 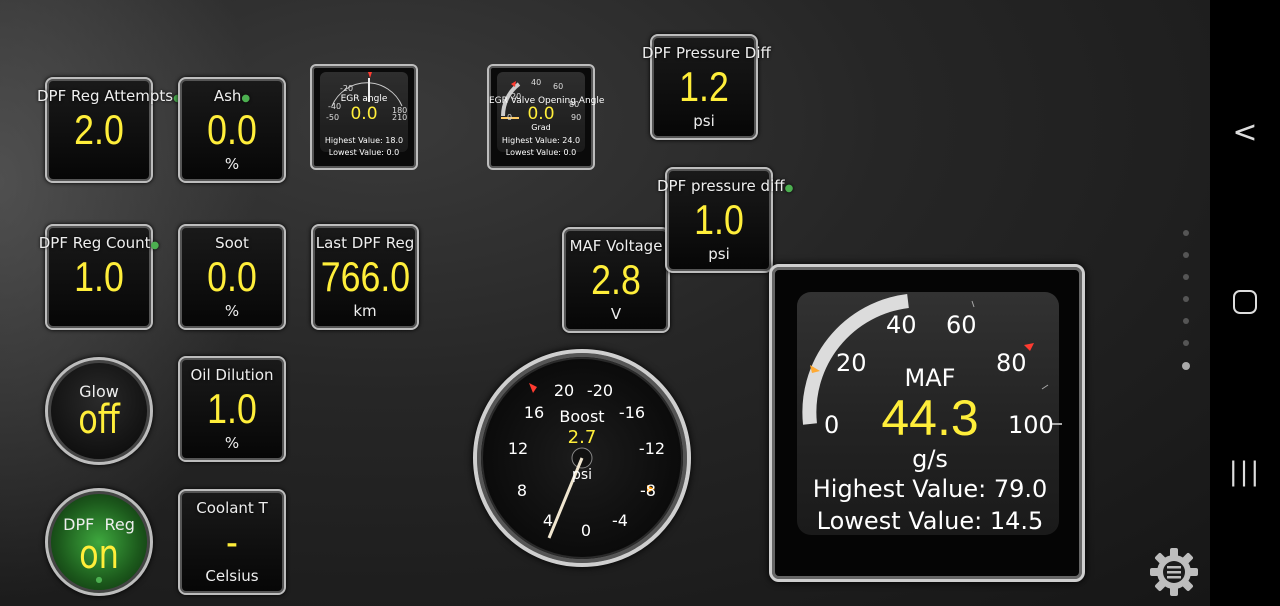 I want to click on tile-value: 2.8, so click(x=616, y=279).